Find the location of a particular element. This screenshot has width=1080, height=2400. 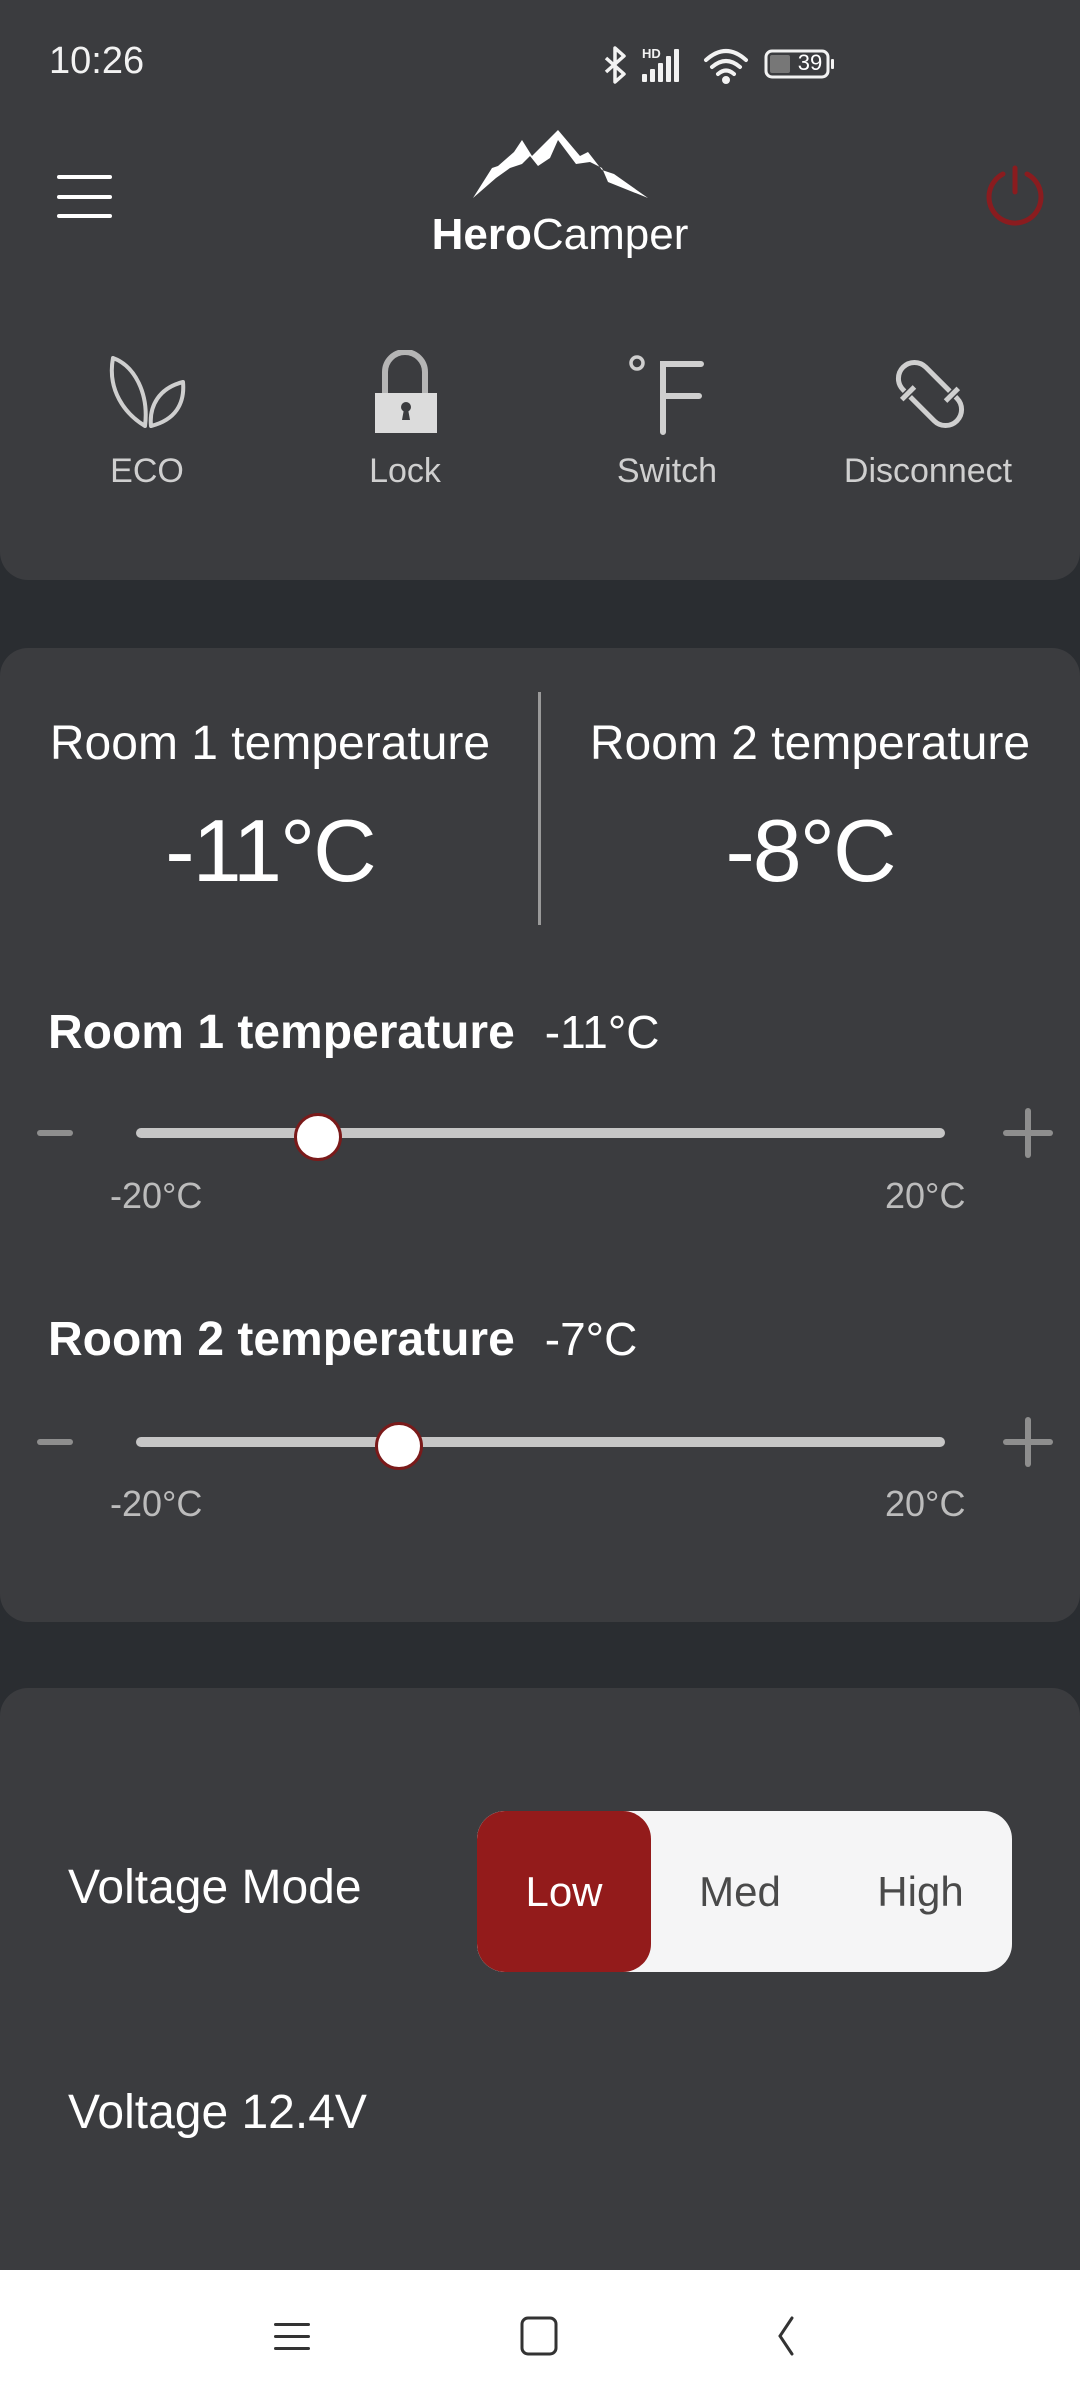

system-nav-bar is located at coordinates (540, 2335).